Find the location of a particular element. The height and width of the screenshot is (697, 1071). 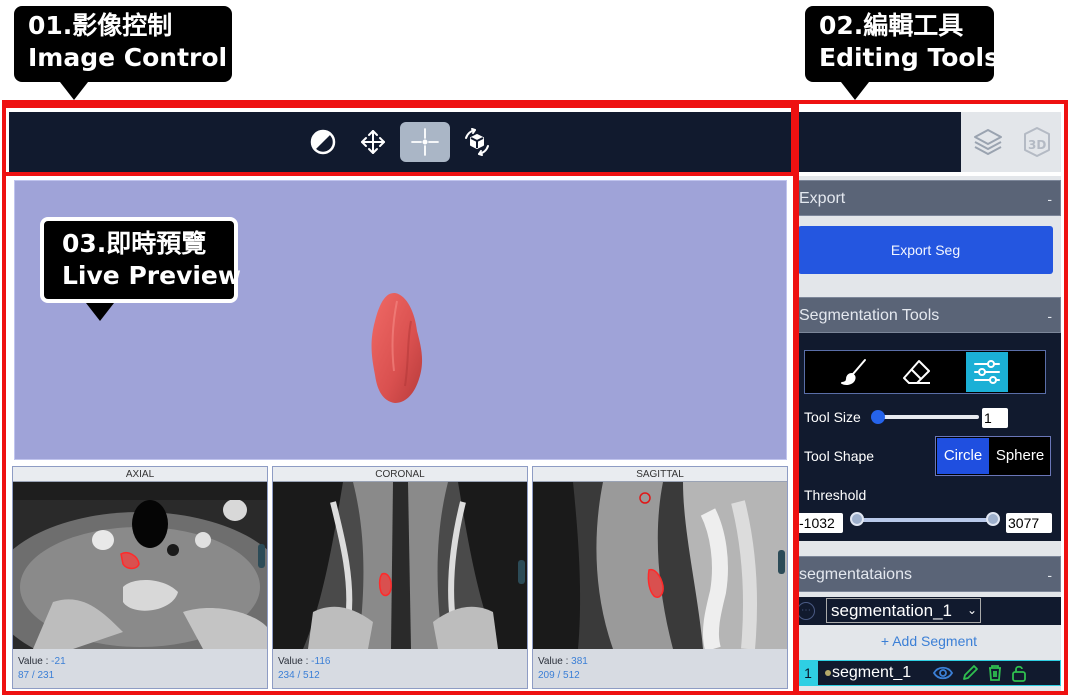

segment-index: 1 is located at coordinates (808, 673).